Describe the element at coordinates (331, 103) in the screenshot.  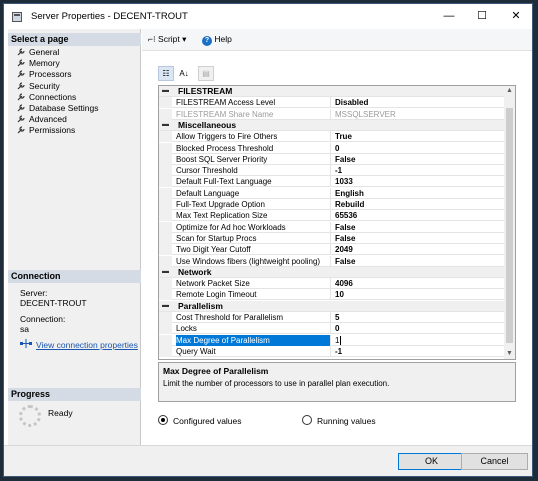
I see `property-row: FILESTREAM Access Level Disabled` at that location.